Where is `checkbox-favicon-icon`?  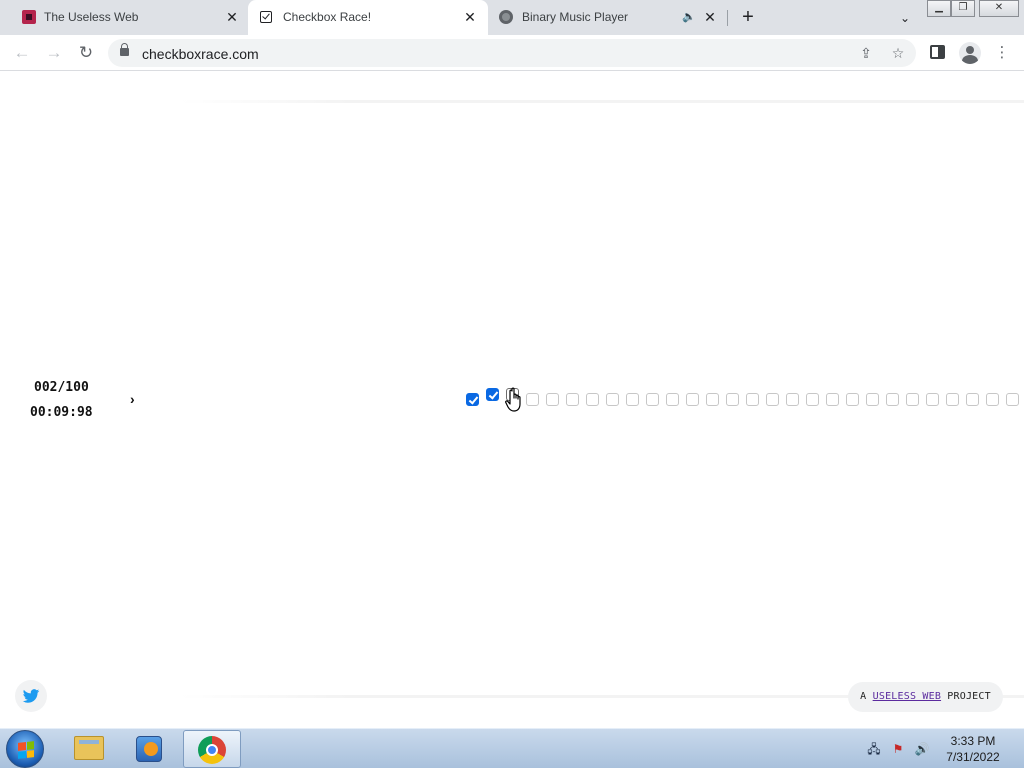
checkbox-favicon-icon is located at coordinates (266, 17).